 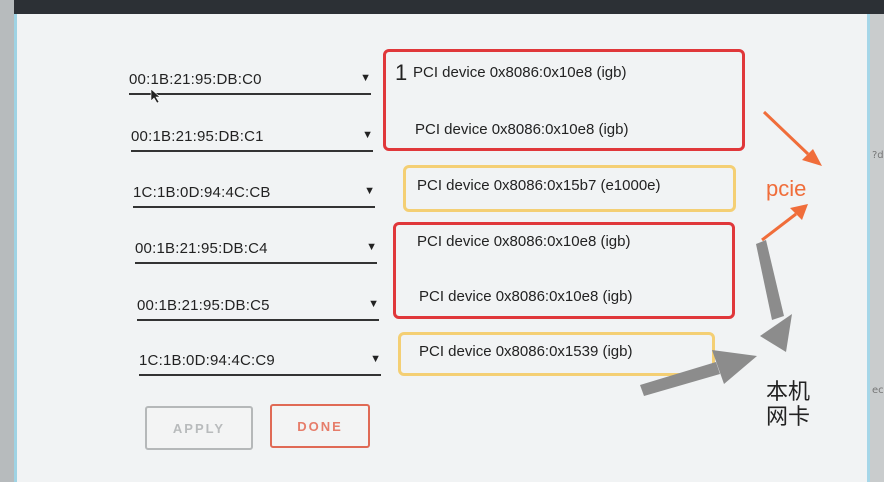 I want to click on gray-arrow-left, so click(x=698, y=373).